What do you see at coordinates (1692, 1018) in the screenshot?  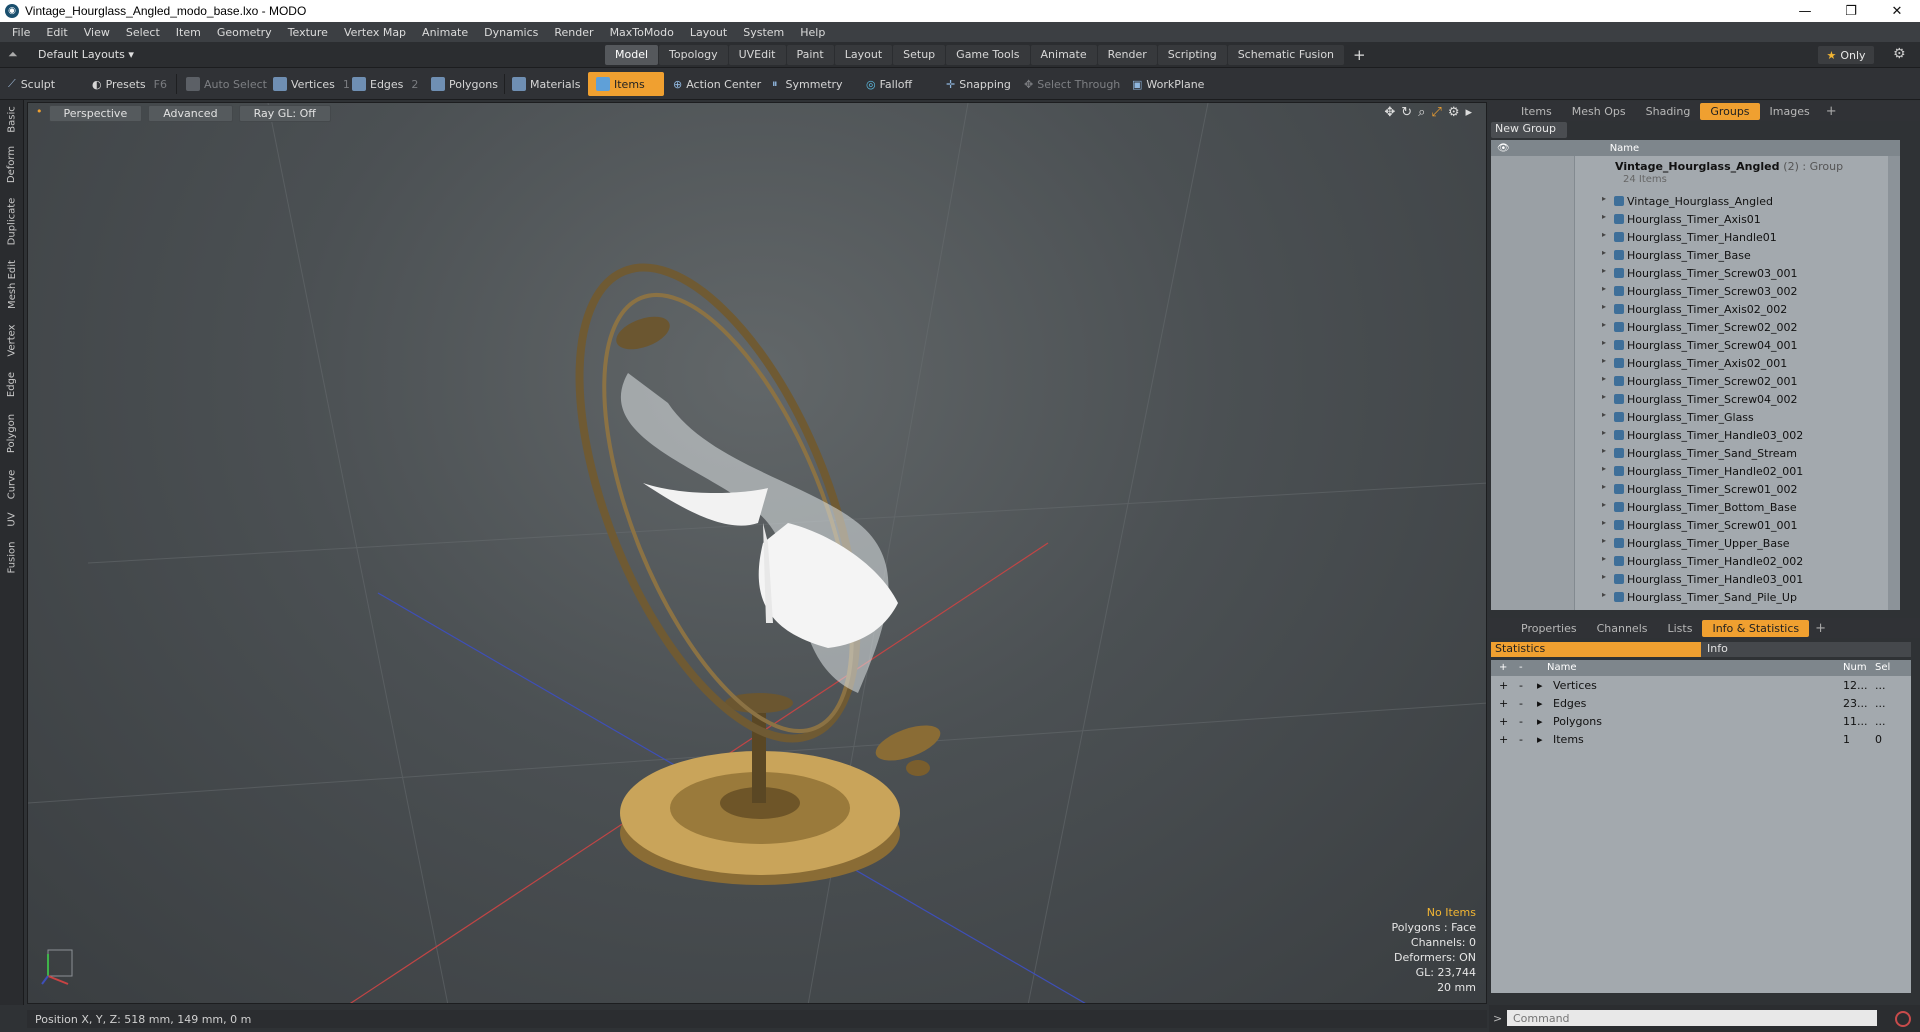 I see `command-input` at bounding box center [1692, 1018].